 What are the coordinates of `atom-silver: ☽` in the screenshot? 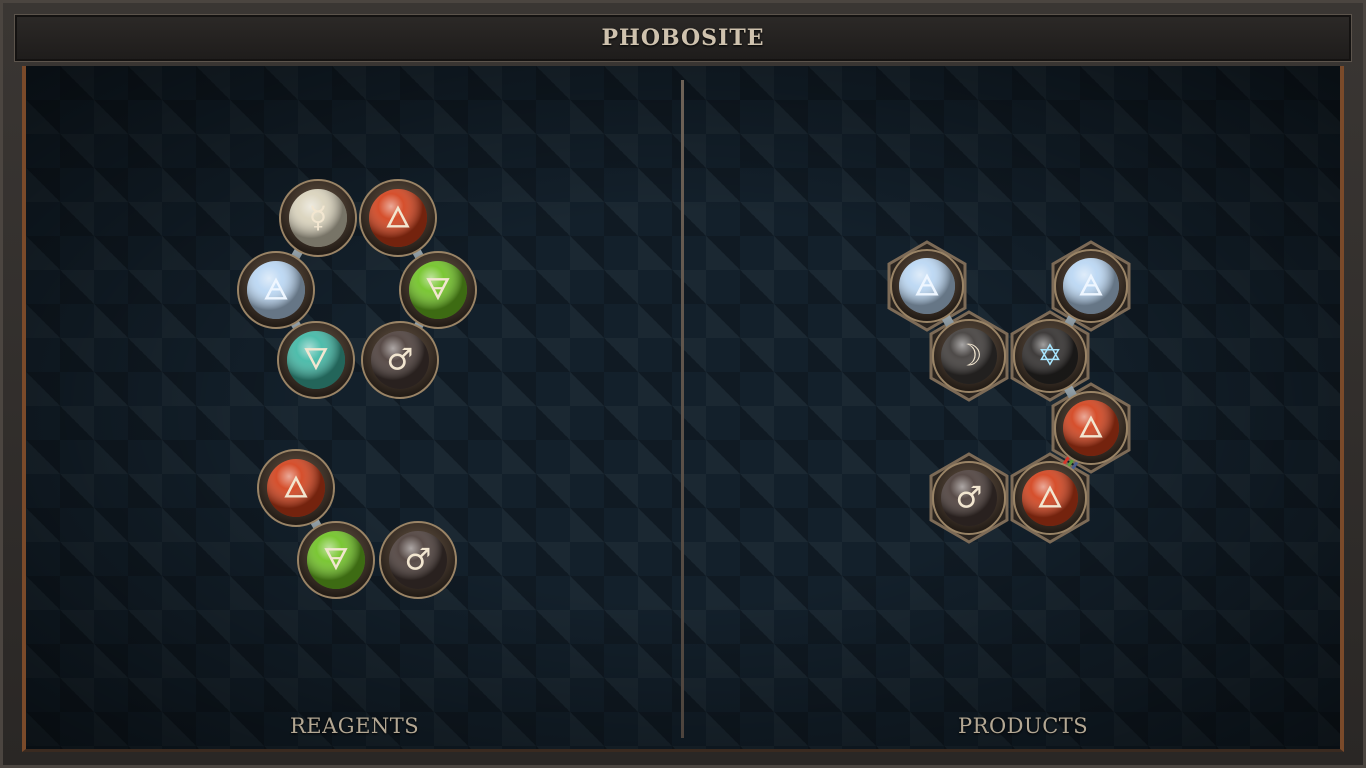 It's located at (969, 356).